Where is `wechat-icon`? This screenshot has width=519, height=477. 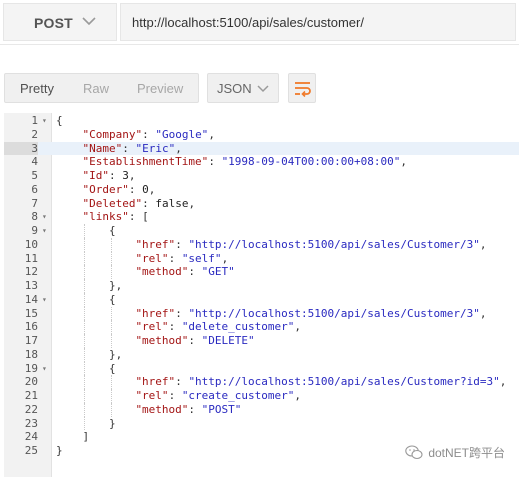 wechat-icon is located at coordinates (414, 452).